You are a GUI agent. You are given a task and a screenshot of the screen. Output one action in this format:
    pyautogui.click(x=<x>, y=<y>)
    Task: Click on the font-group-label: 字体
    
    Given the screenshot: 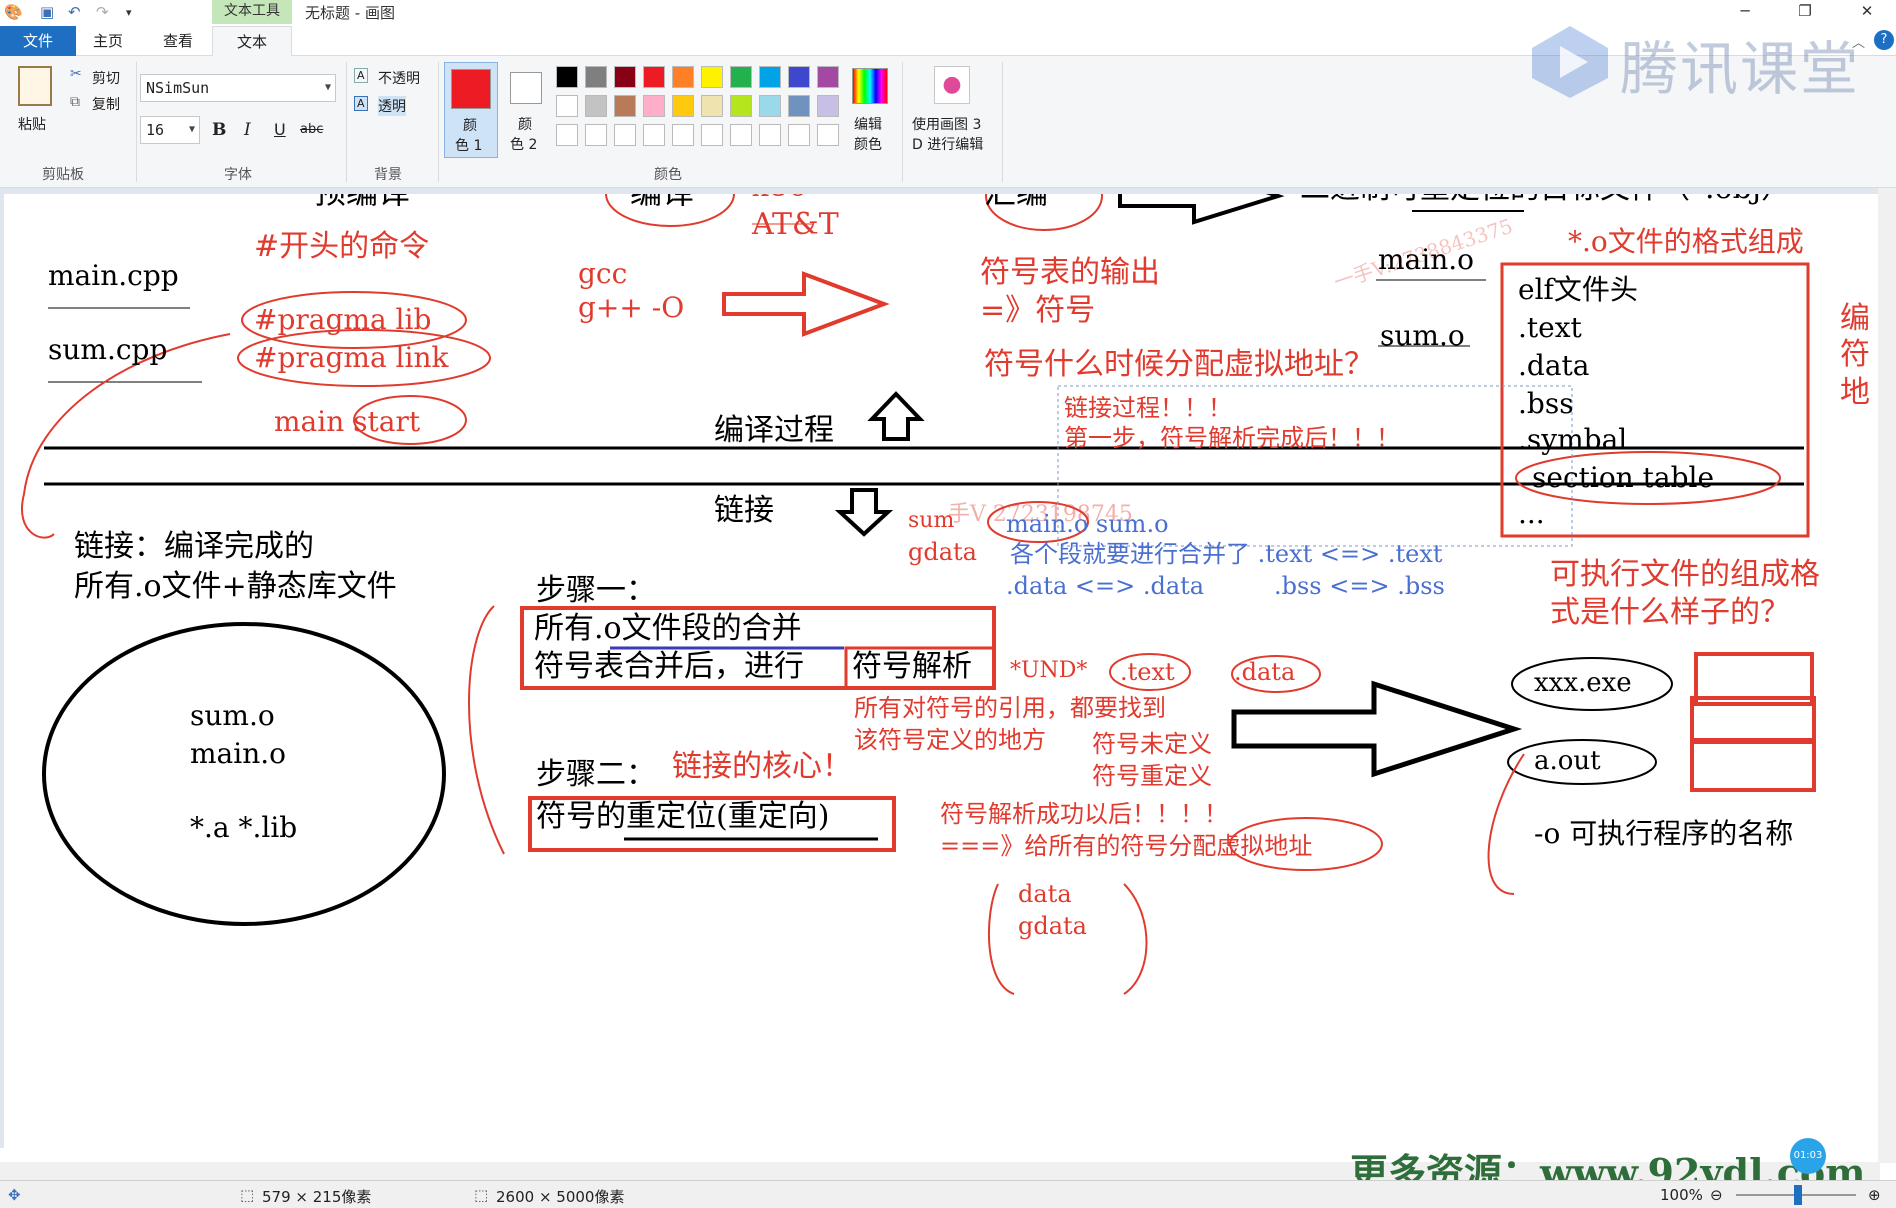 What is the action you would take?
    pyautogui.click(x=238, y=175)
    